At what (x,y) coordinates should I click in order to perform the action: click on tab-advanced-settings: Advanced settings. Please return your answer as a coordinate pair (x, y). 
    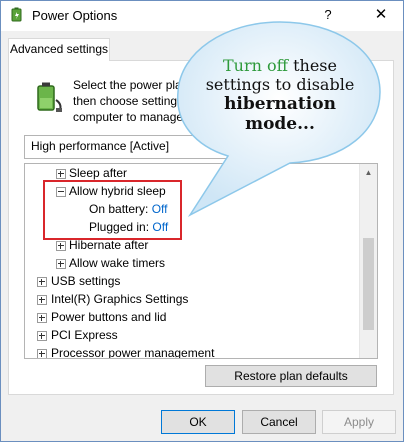
    Looking at the image, I should click on (59, 49).